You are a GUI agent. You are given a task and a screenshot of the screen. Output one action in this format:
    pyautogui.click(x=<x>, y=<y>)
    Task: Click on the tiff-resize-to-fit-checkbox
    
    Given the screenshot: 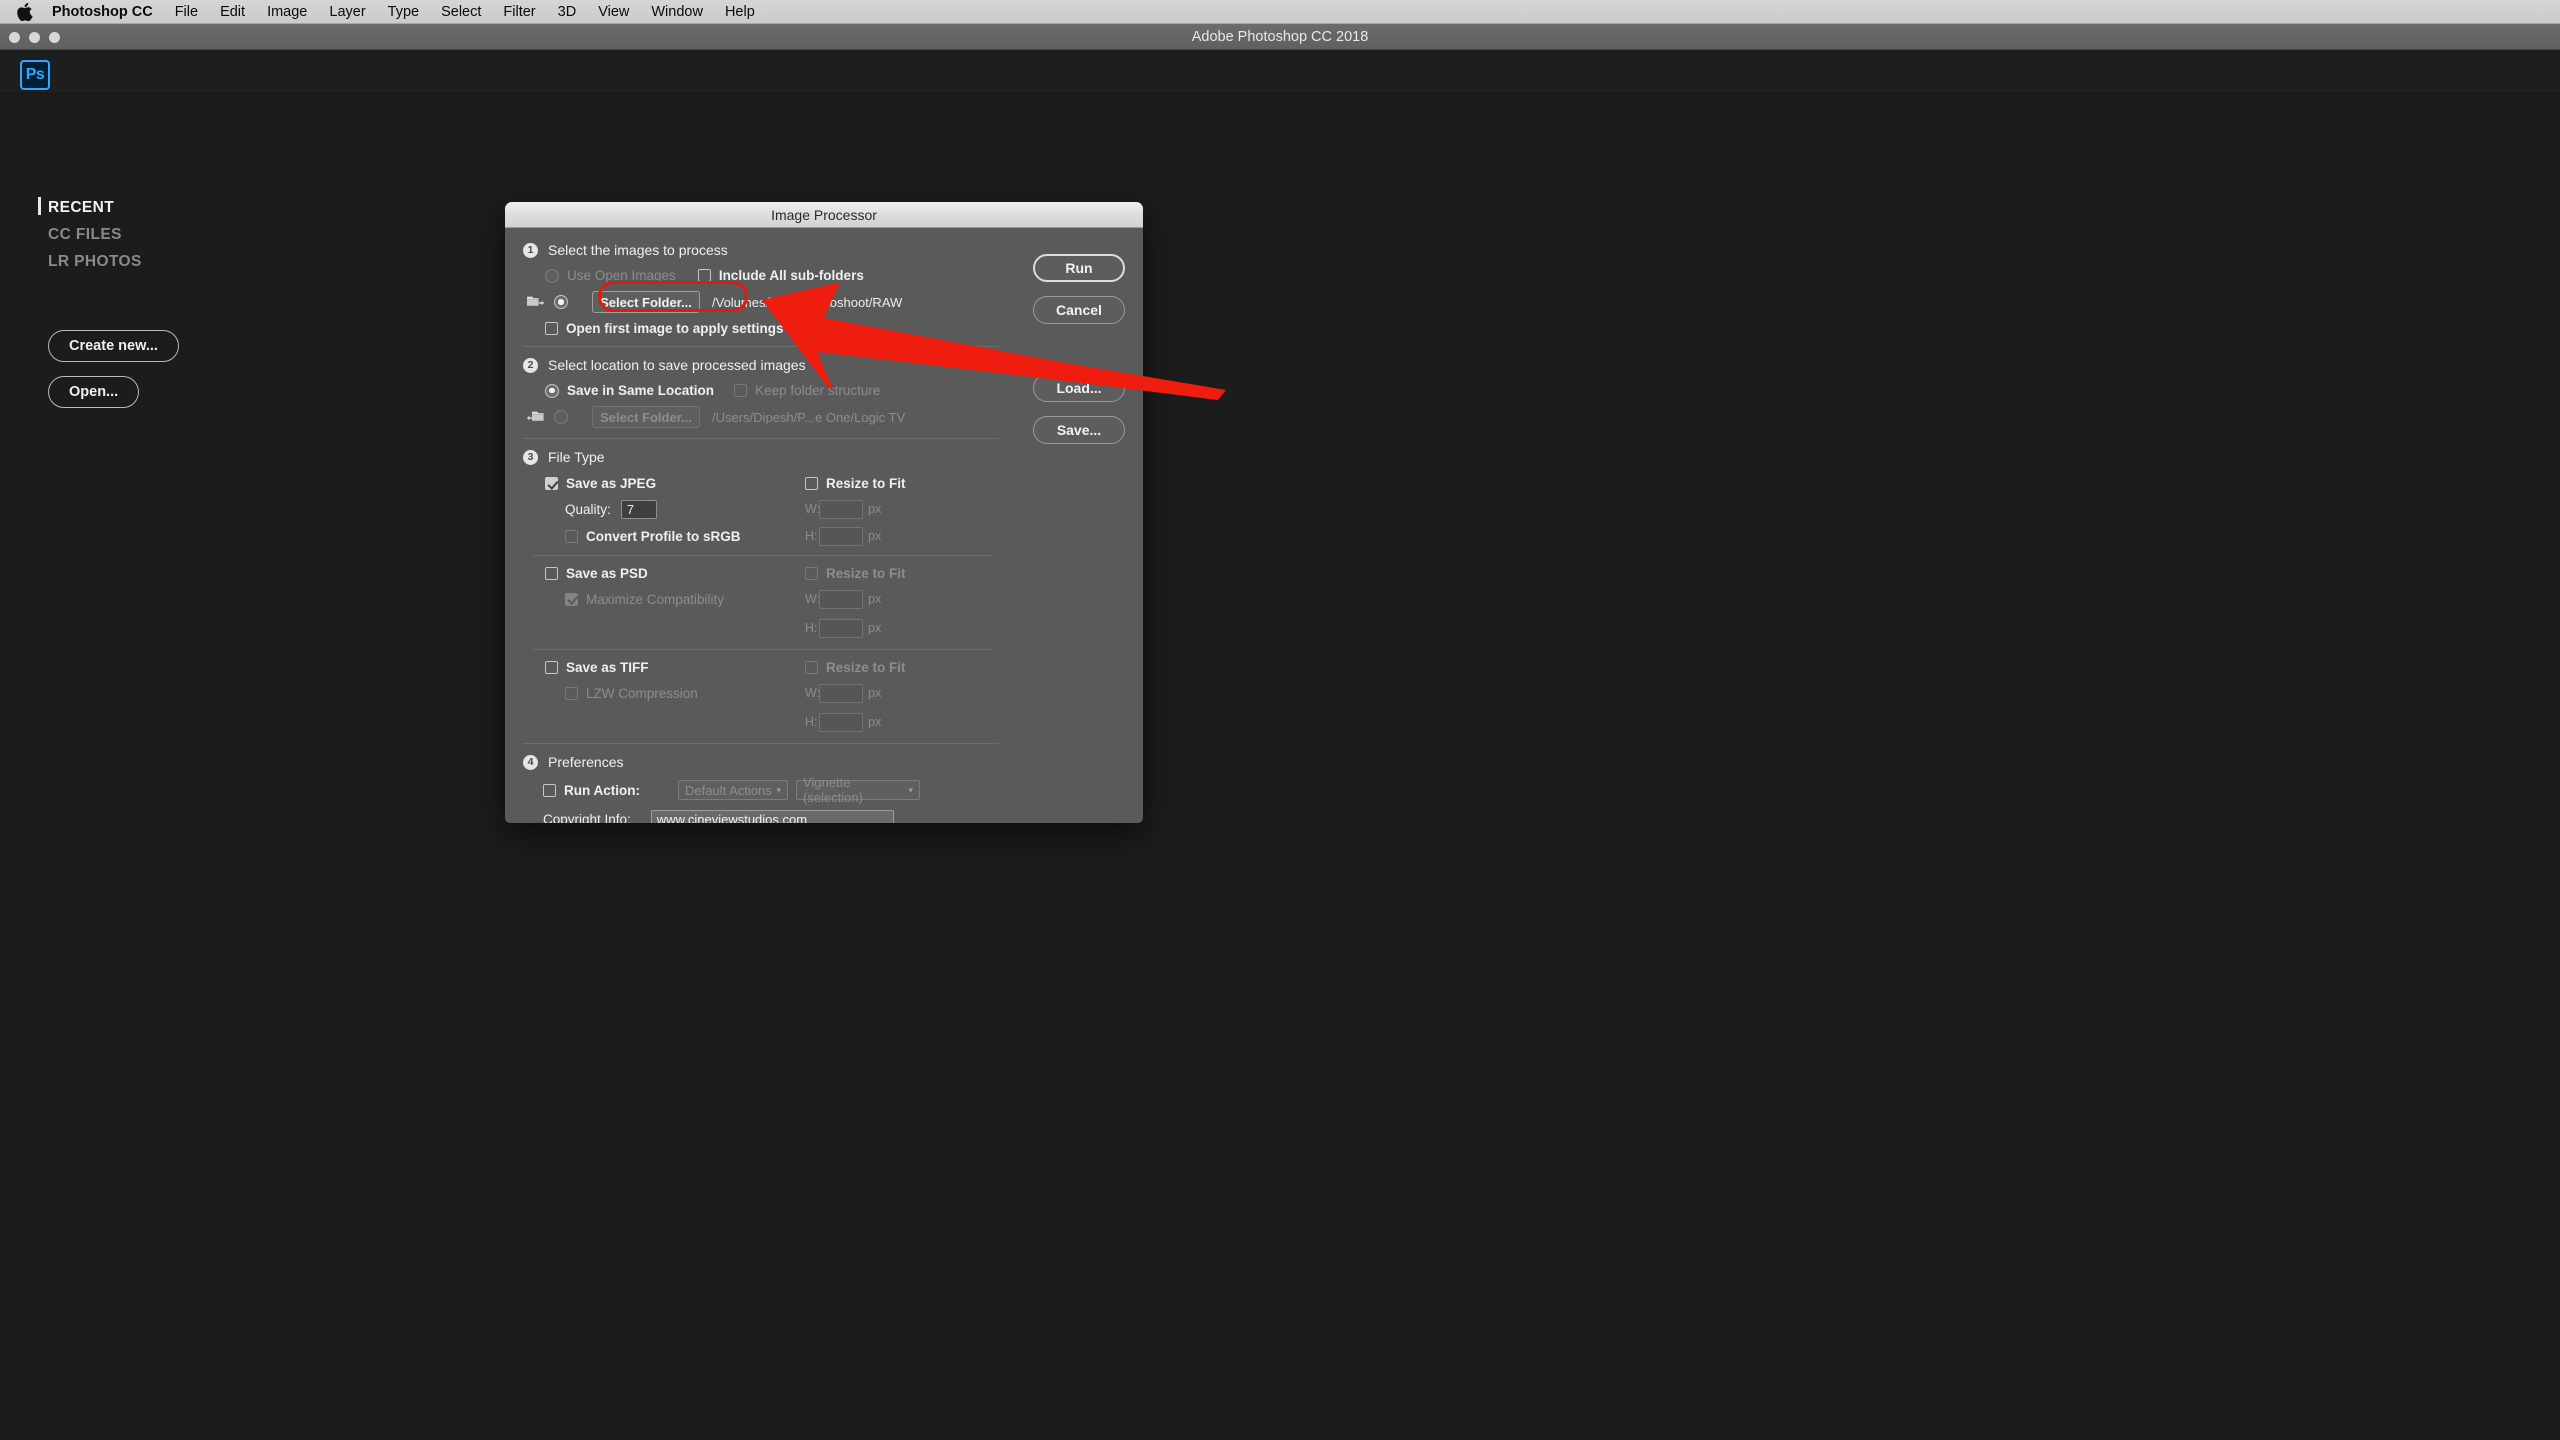 What is the action you would take?
    pyautogui.click(x=811, y=667)
    